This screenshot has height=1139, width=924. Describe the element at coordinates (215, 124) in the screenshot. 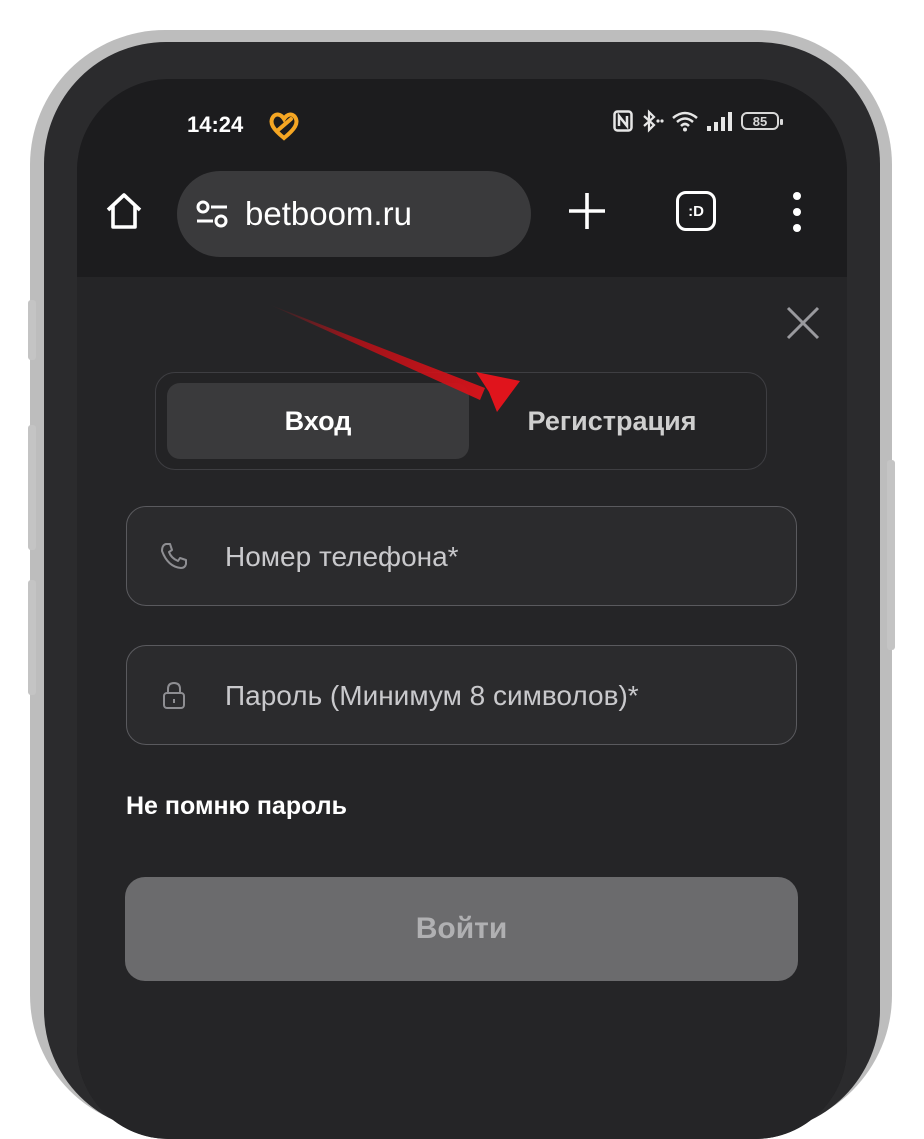

I see `status-time: 14:24` at that location.